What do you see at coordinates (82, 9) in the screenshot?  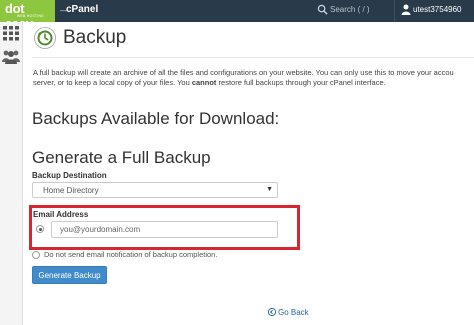 I see `brand-name: cPanel` at bounding box center [82, 9].